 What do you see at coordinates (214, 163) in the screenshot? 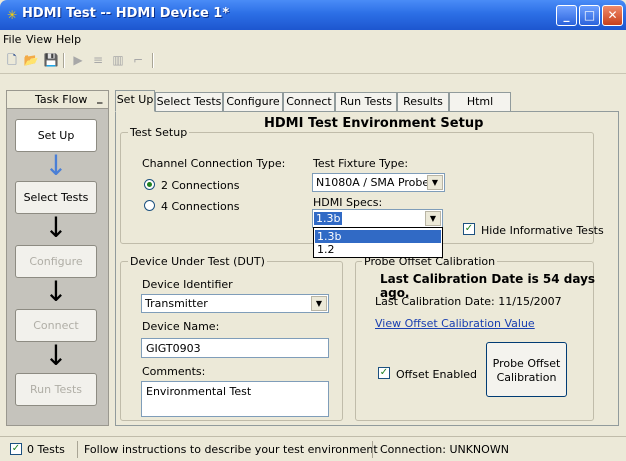
I see `channel-connection-label: Channel Connection Type:` at bounding box center [214, 163].